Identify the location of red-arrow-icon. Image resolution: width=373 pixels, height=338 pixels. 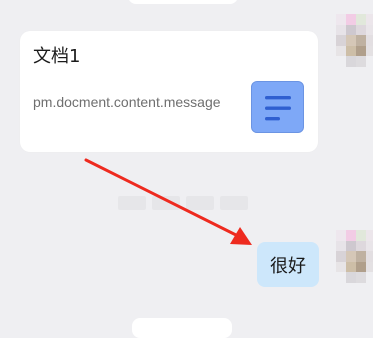
(168, 201).